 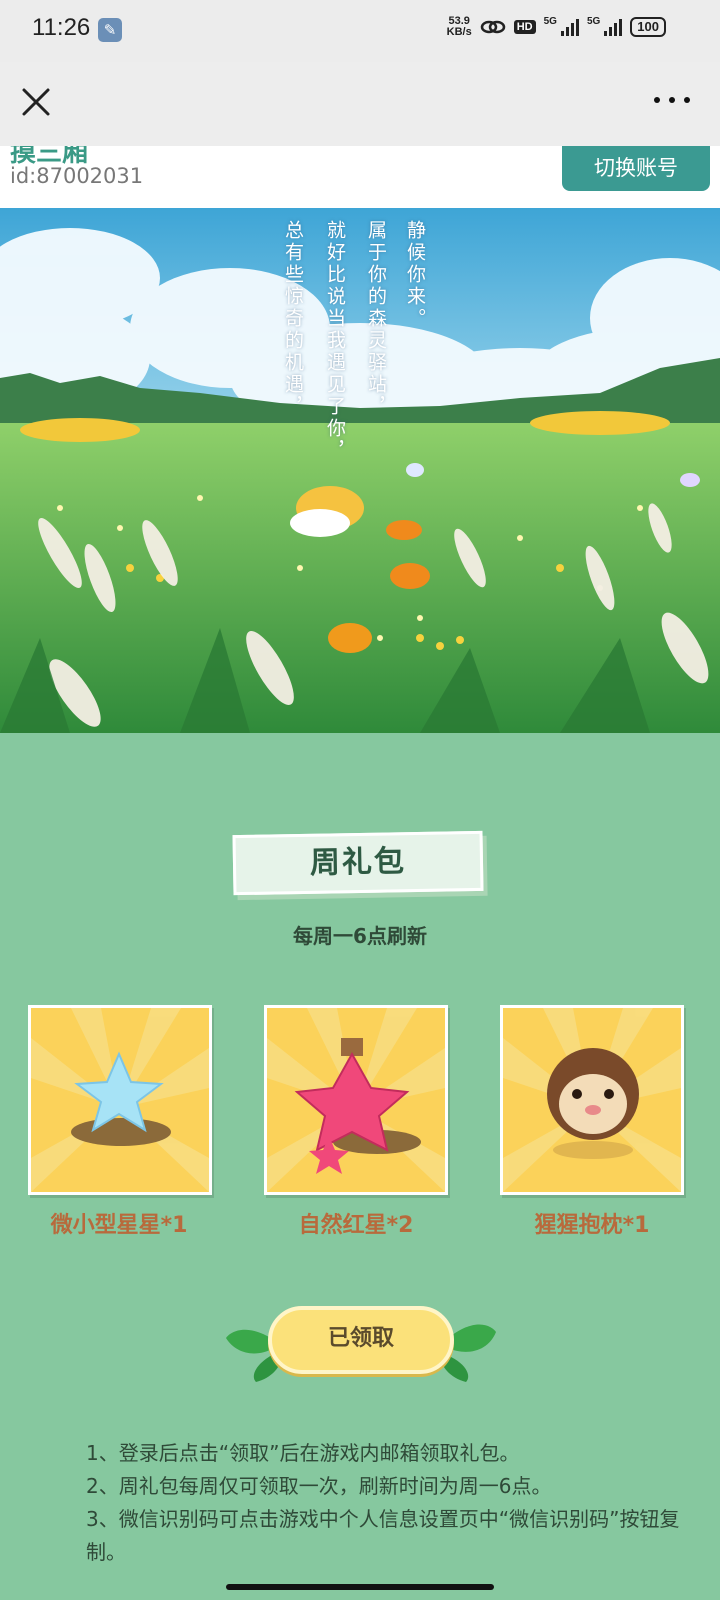 I want to click on rule-item: 2、周礼包每周仅可领取一次，刷新时间为周一6点。, so click(x=319, y=1486).